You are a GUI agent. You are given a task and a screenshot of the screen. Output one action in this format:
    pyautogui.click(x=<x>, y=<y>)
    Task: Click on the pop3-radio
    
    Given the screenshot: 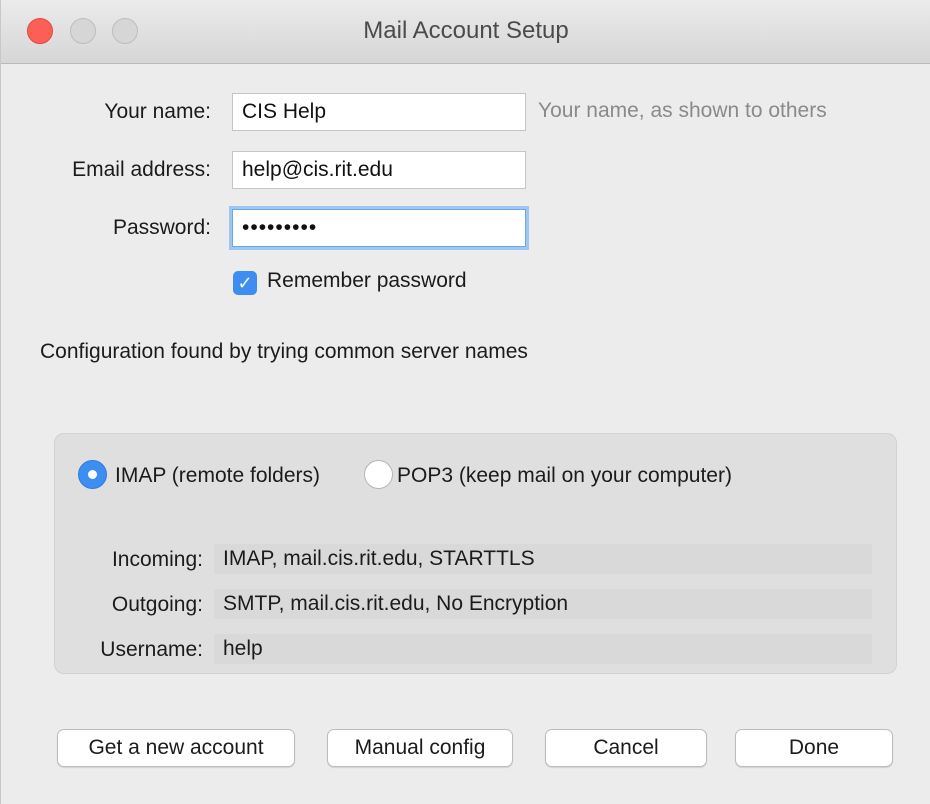 What is the action you would take?
    pyautogui.click(x=378, y=474)
    